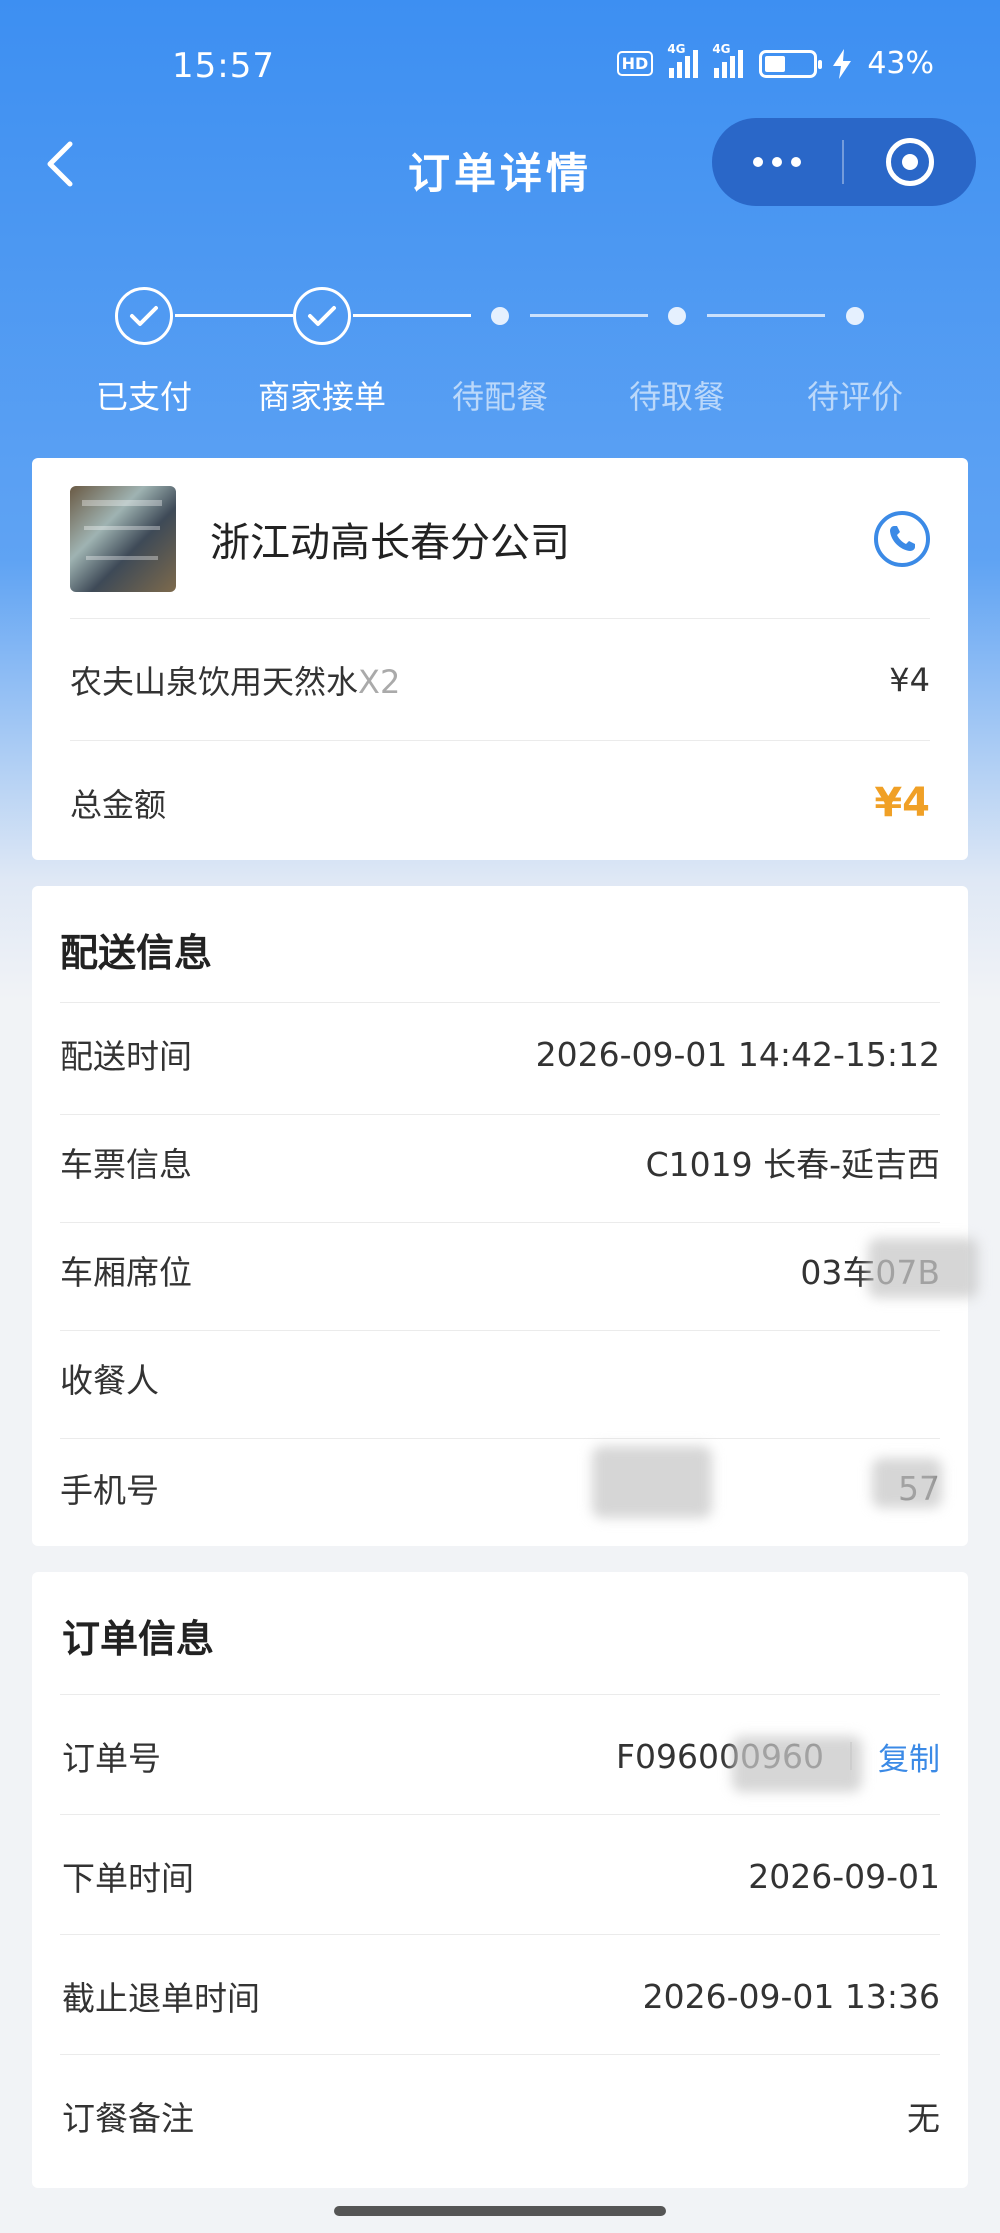 Image resolution: width=1000 pixels, height=2233 pixels. I want to click on refund-deadline-row: 截止退单时间 2026-09-01 13:36, so click(501, 1996).